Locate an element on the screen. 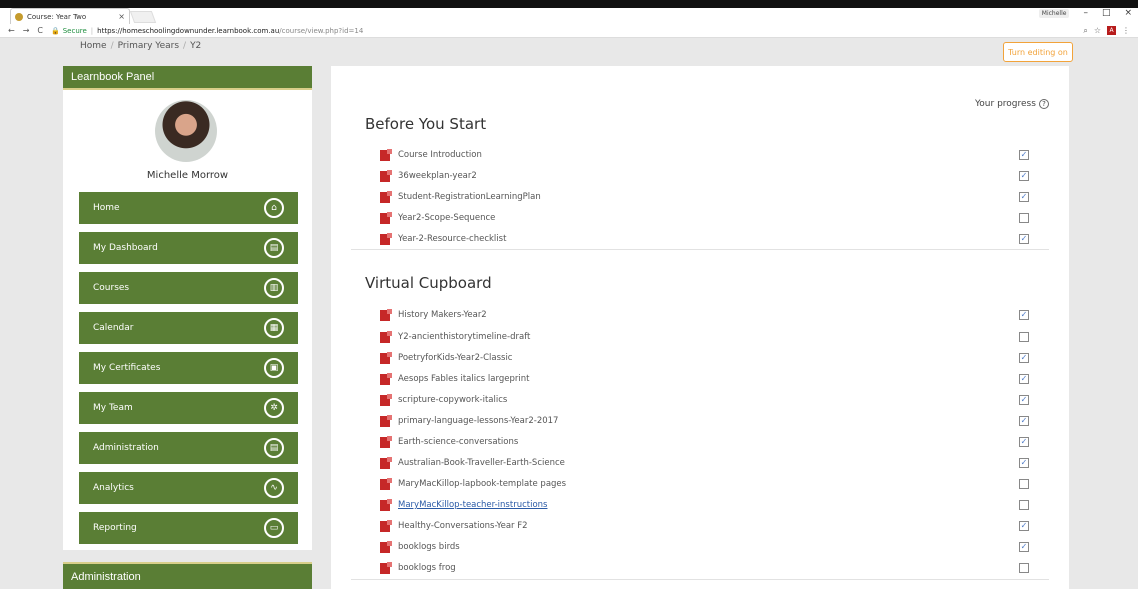 The height and width of the screenshot is (589, 1138). activity-item: 36weekplan-year2 is located at coordinates (428, 176).